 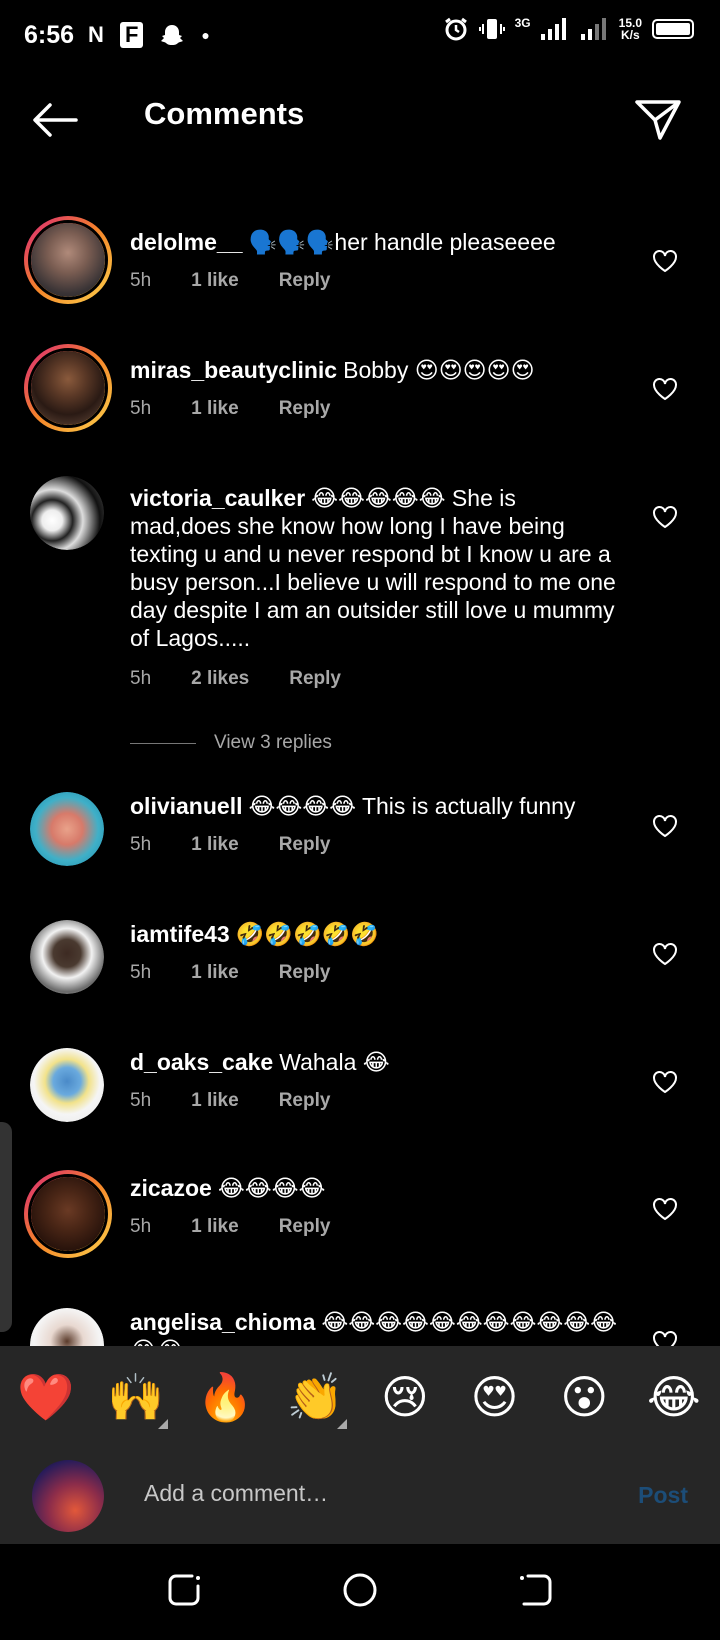 I want to click on home-icon, so click(x=360, y=1590).